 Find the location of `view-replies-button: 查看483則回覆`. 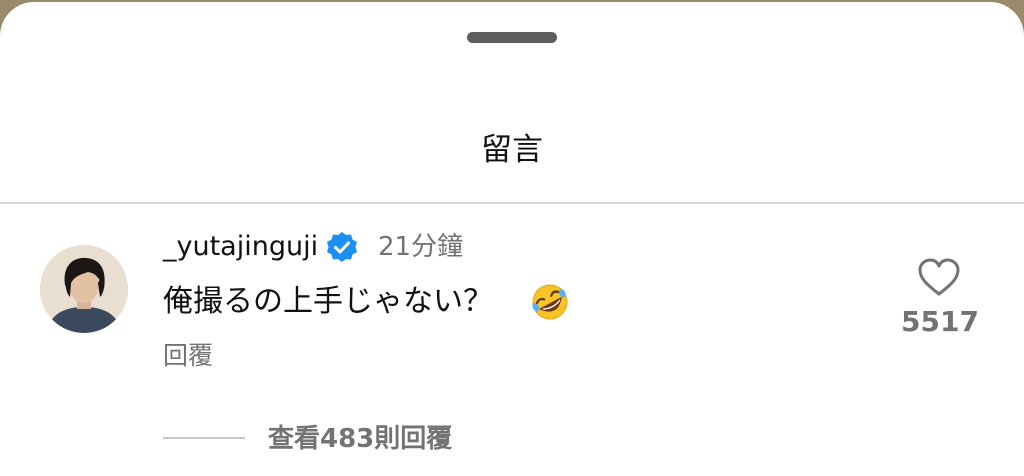

view-replies-button: 查看483則回覆 is located at coordinates (360, 439).